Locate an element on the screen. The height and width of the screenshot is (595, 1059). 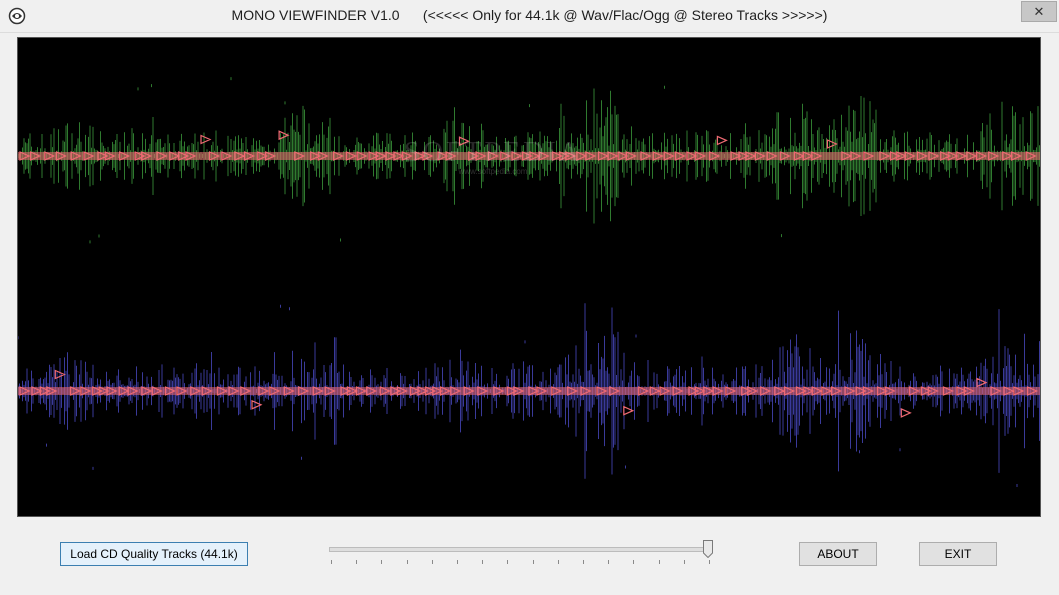
slider-thumb is located at coordinates (708, 549).